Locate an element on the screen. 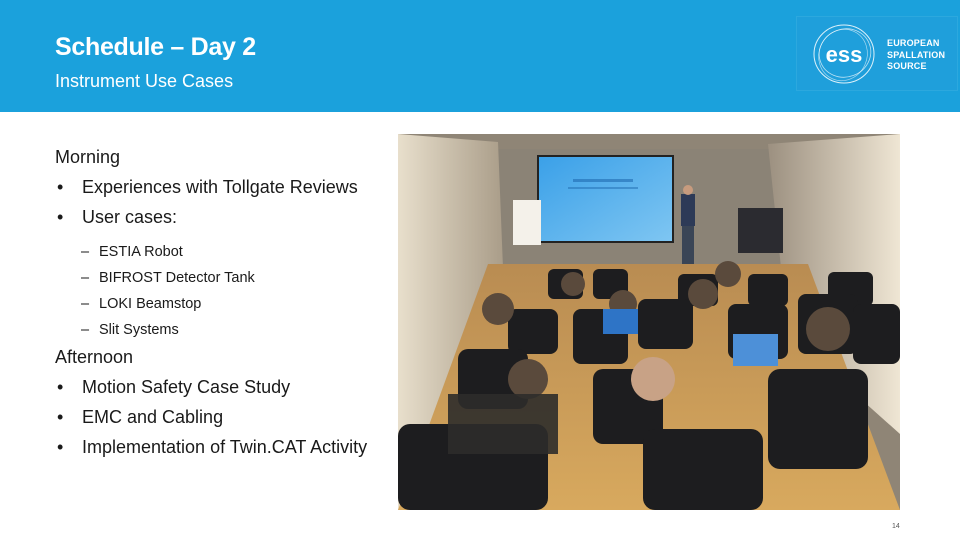  logo-line: SPALLATION is located at coordinates (916, 54).